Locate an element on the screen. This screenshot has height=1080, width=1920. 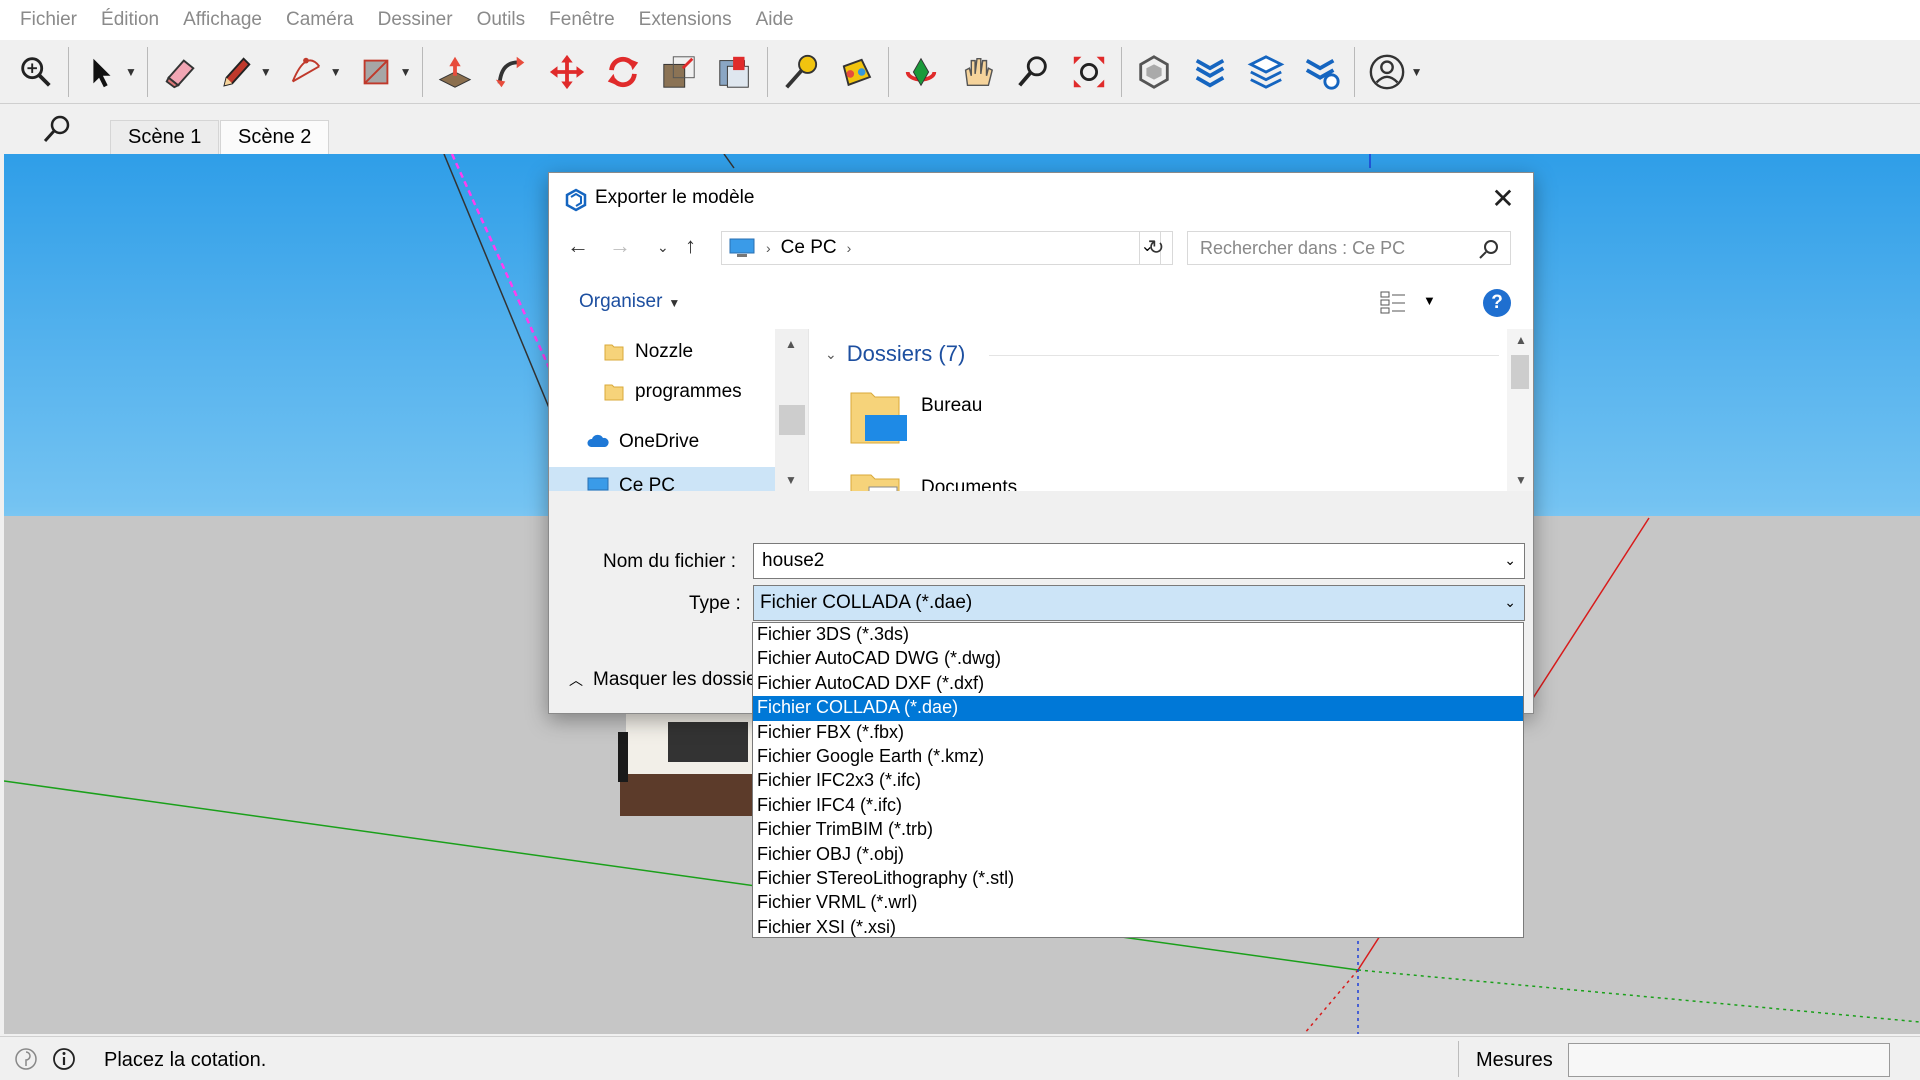
type-option-ifc2x3: Fichier IFC2x3 (*.ifc) is located at coordinates (1138, 781).